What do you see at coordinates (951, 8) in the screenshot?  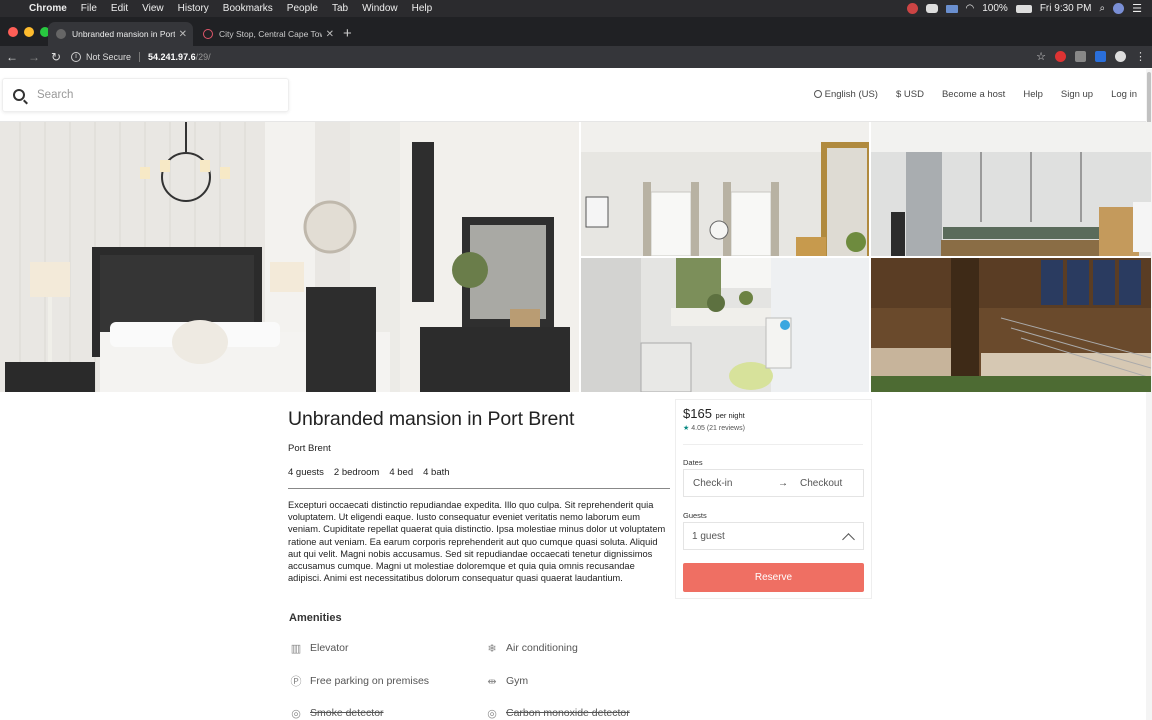 I see `flag-icon` at bounding box center [951, 8].